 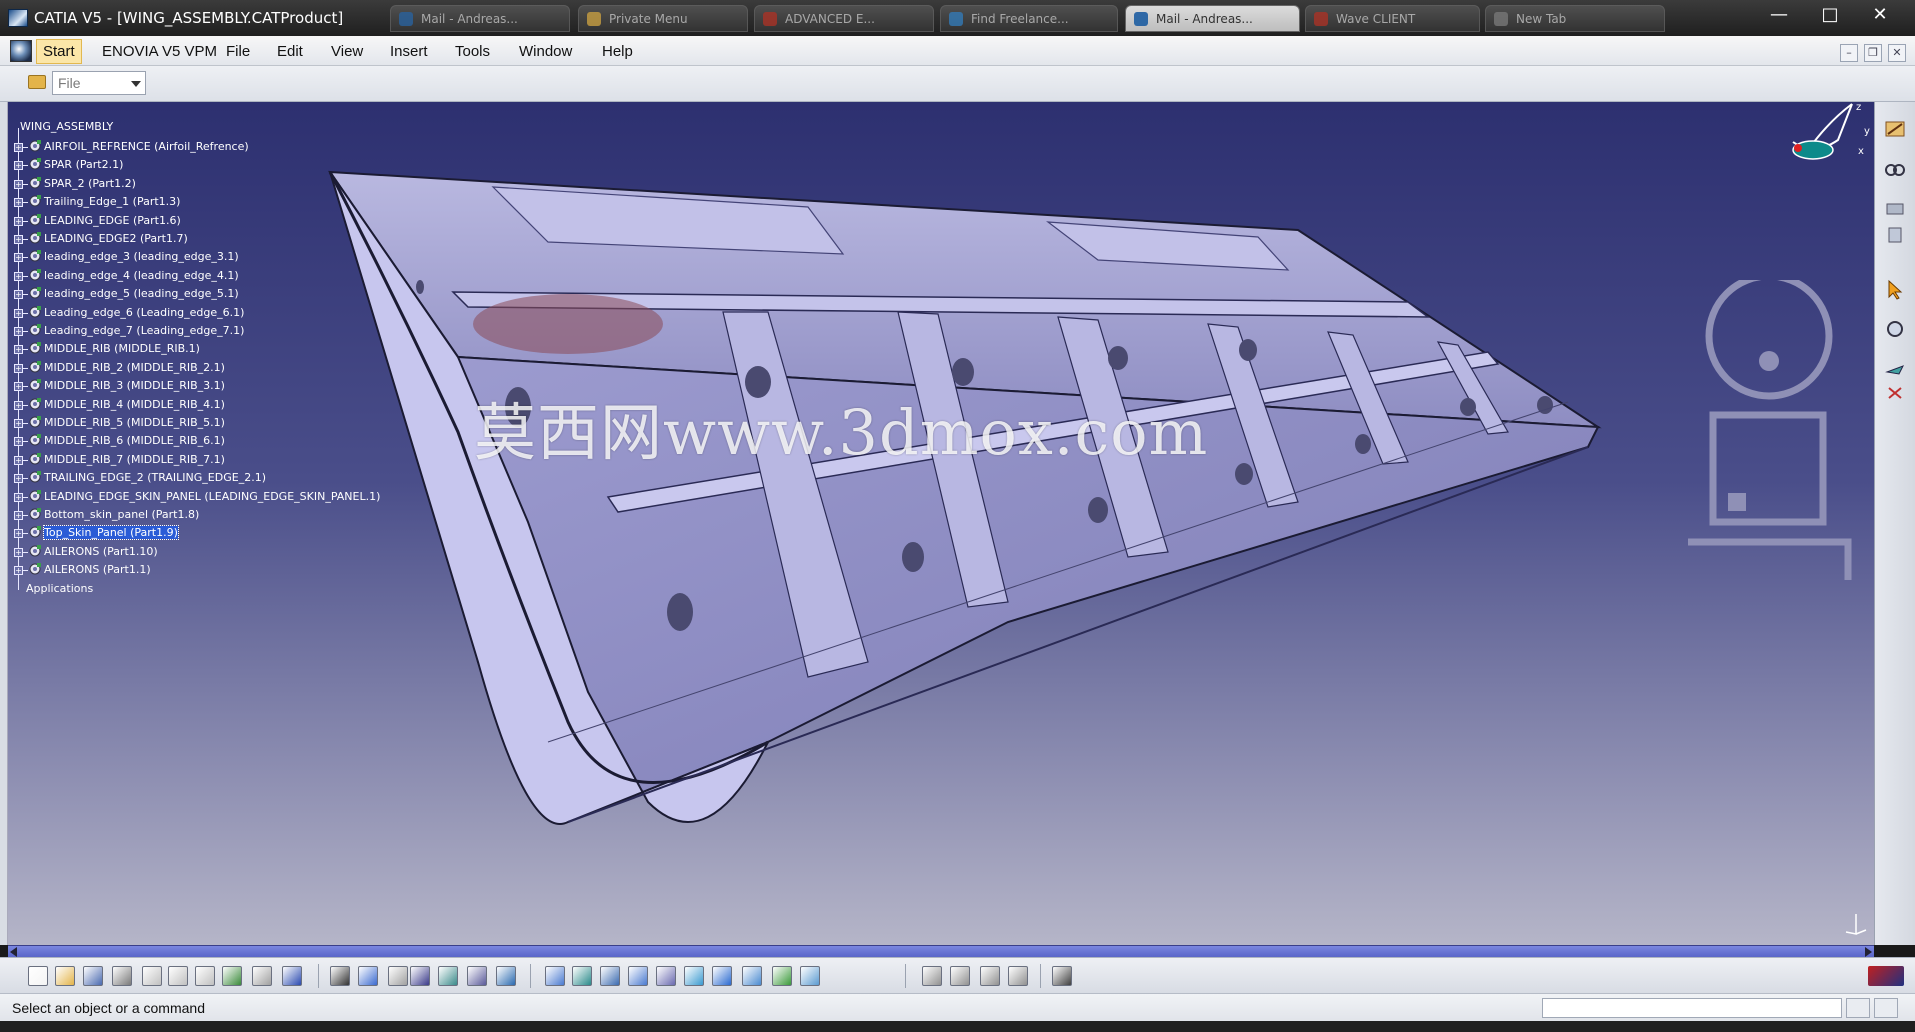 What do you see at coordinates (1849, 53) in the screenshot?
I see `doc-minimize-button: –` at bounding box center [1849, 53].